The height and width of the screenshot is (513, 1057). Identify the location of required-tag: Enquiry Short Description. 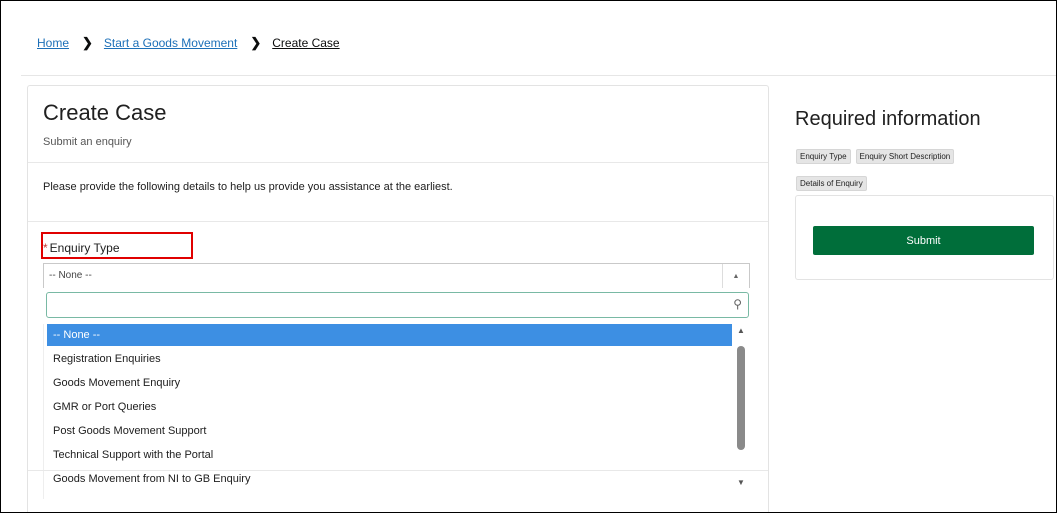
(905, 156).